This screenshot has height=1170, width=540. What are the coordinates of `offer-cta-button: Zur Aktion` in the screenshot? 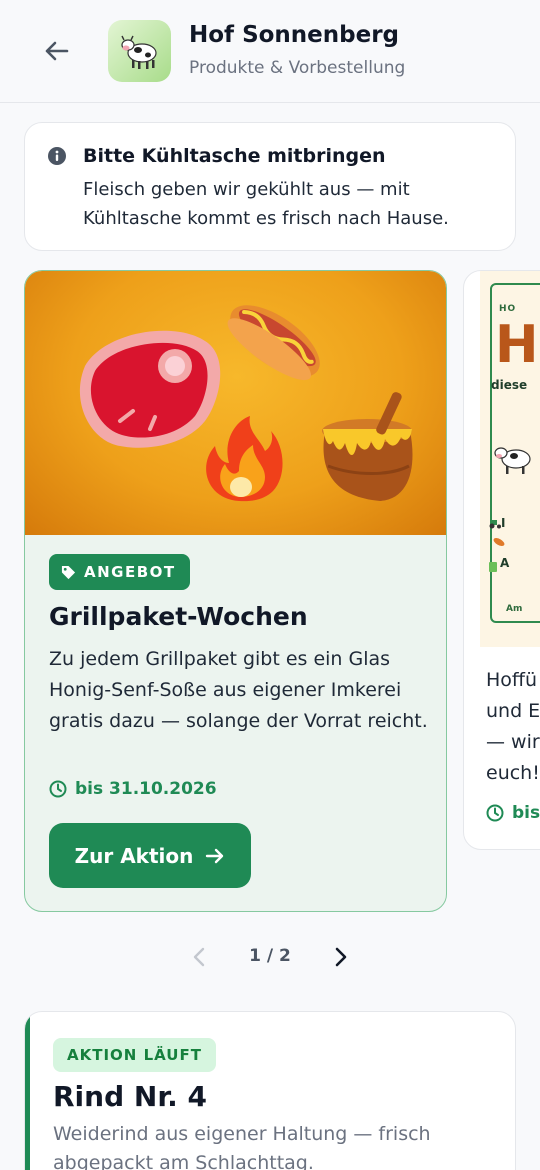 It's located at (150, 855).